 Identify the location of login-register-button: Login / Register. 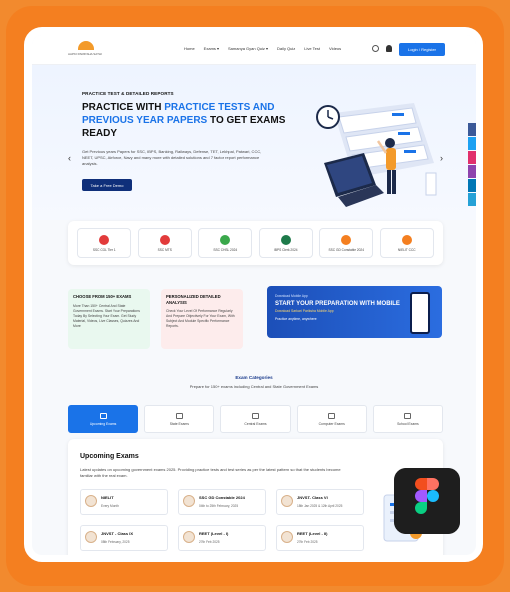
(422, 49).